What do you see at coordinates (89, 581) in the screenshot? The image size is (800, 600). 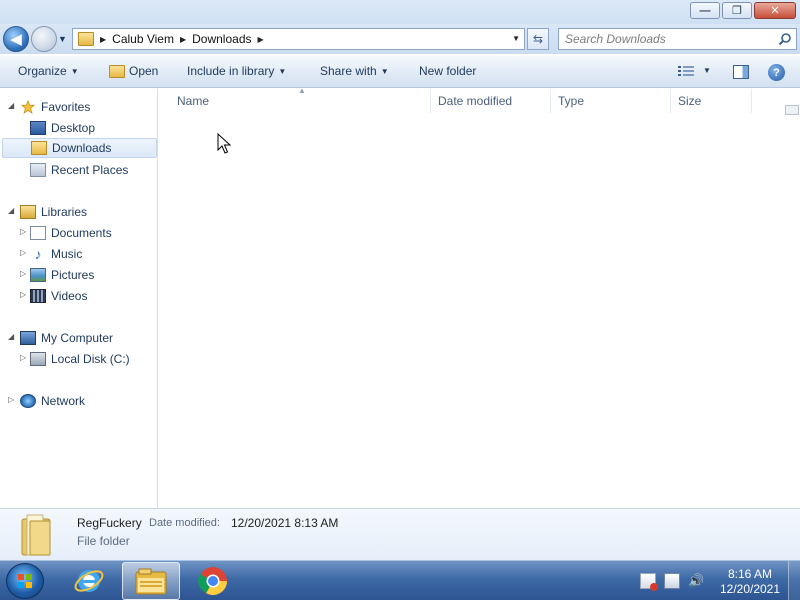 I see `taskbar-internet-explorer` at bounding box center [89, 581].